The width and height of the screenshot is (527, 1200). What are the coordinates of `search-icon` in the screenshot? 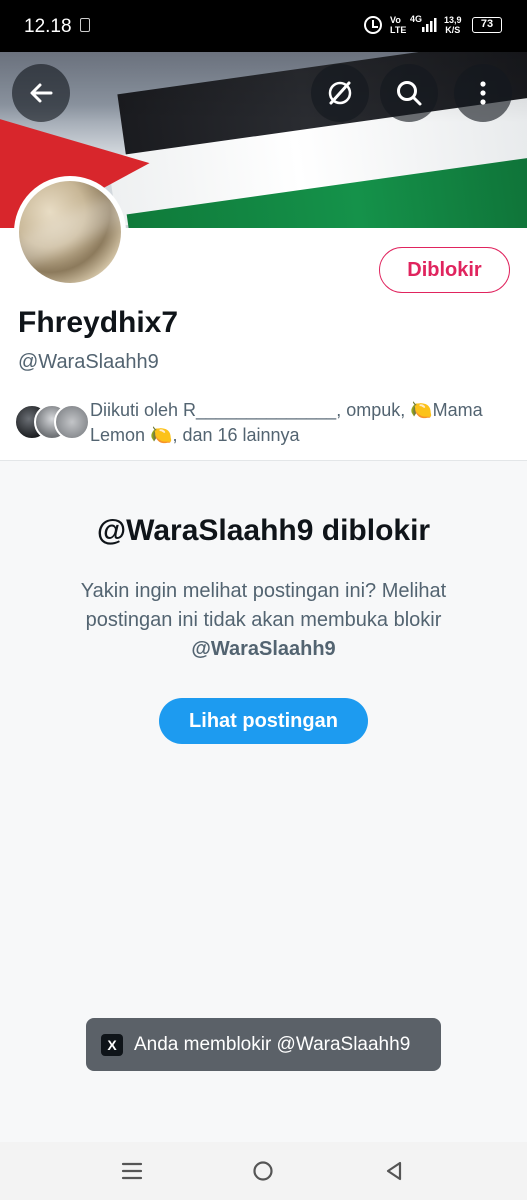 It's located at (409, 93).